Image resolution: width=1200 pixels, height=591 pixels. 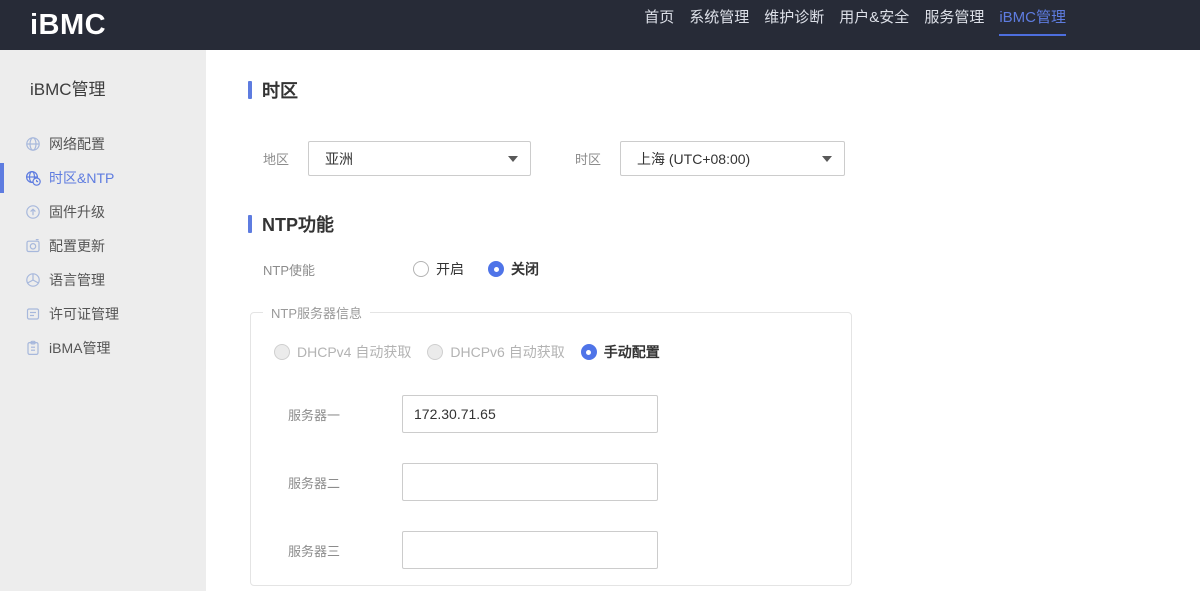 I want to click on server-one-row: 服务器一, so click(x=569, y=414).